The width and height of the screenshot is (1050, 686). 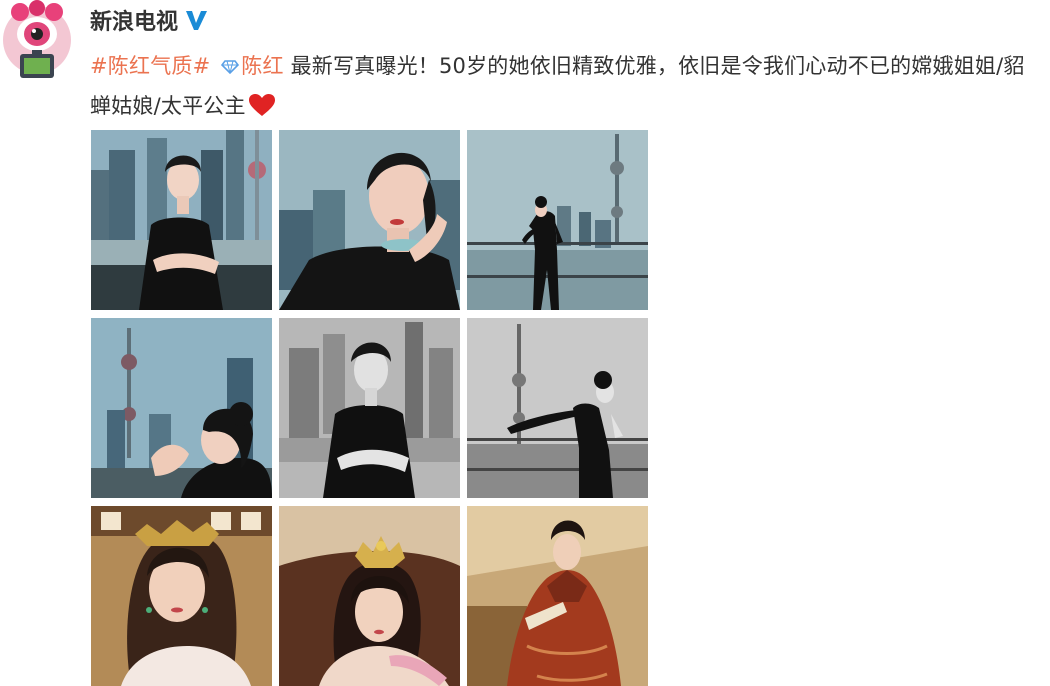 I want to click on hashtag-link: #陈红气质#, so click(x=150, y=66).